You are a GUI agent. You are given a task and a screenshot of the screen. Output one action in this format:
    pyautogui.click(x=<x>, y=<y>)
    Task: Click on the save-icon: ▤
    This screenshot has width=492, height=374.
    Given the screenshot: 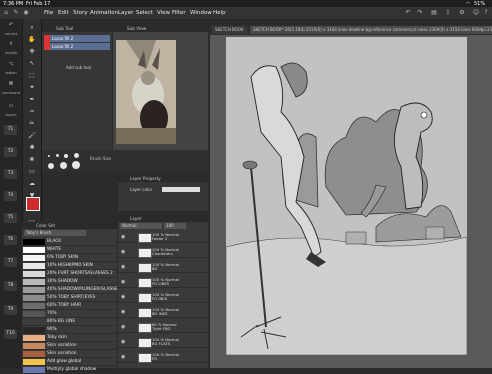 What is the action you would take?
    pyautogui.click(x=434, y=13)
    